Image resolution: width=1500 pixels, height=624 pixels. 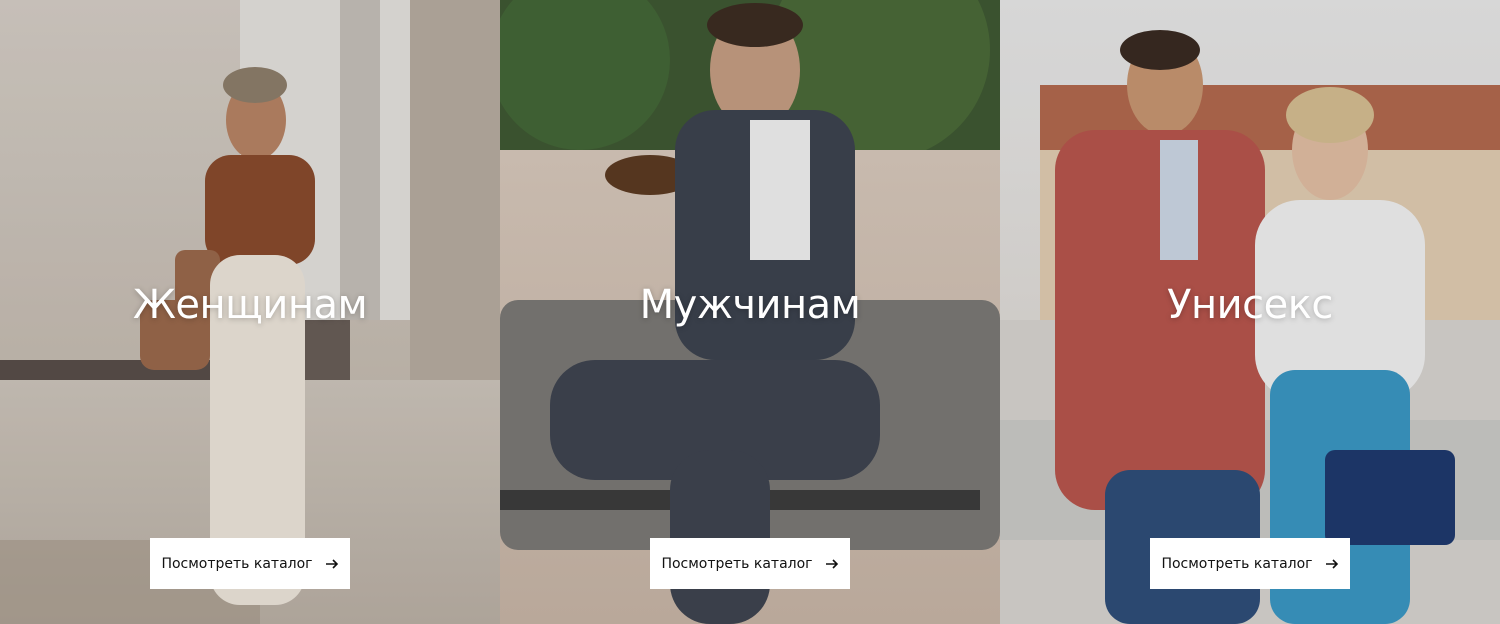 I want to click on category-title-unisex: Унисекс, so click(x=1250, y=305).